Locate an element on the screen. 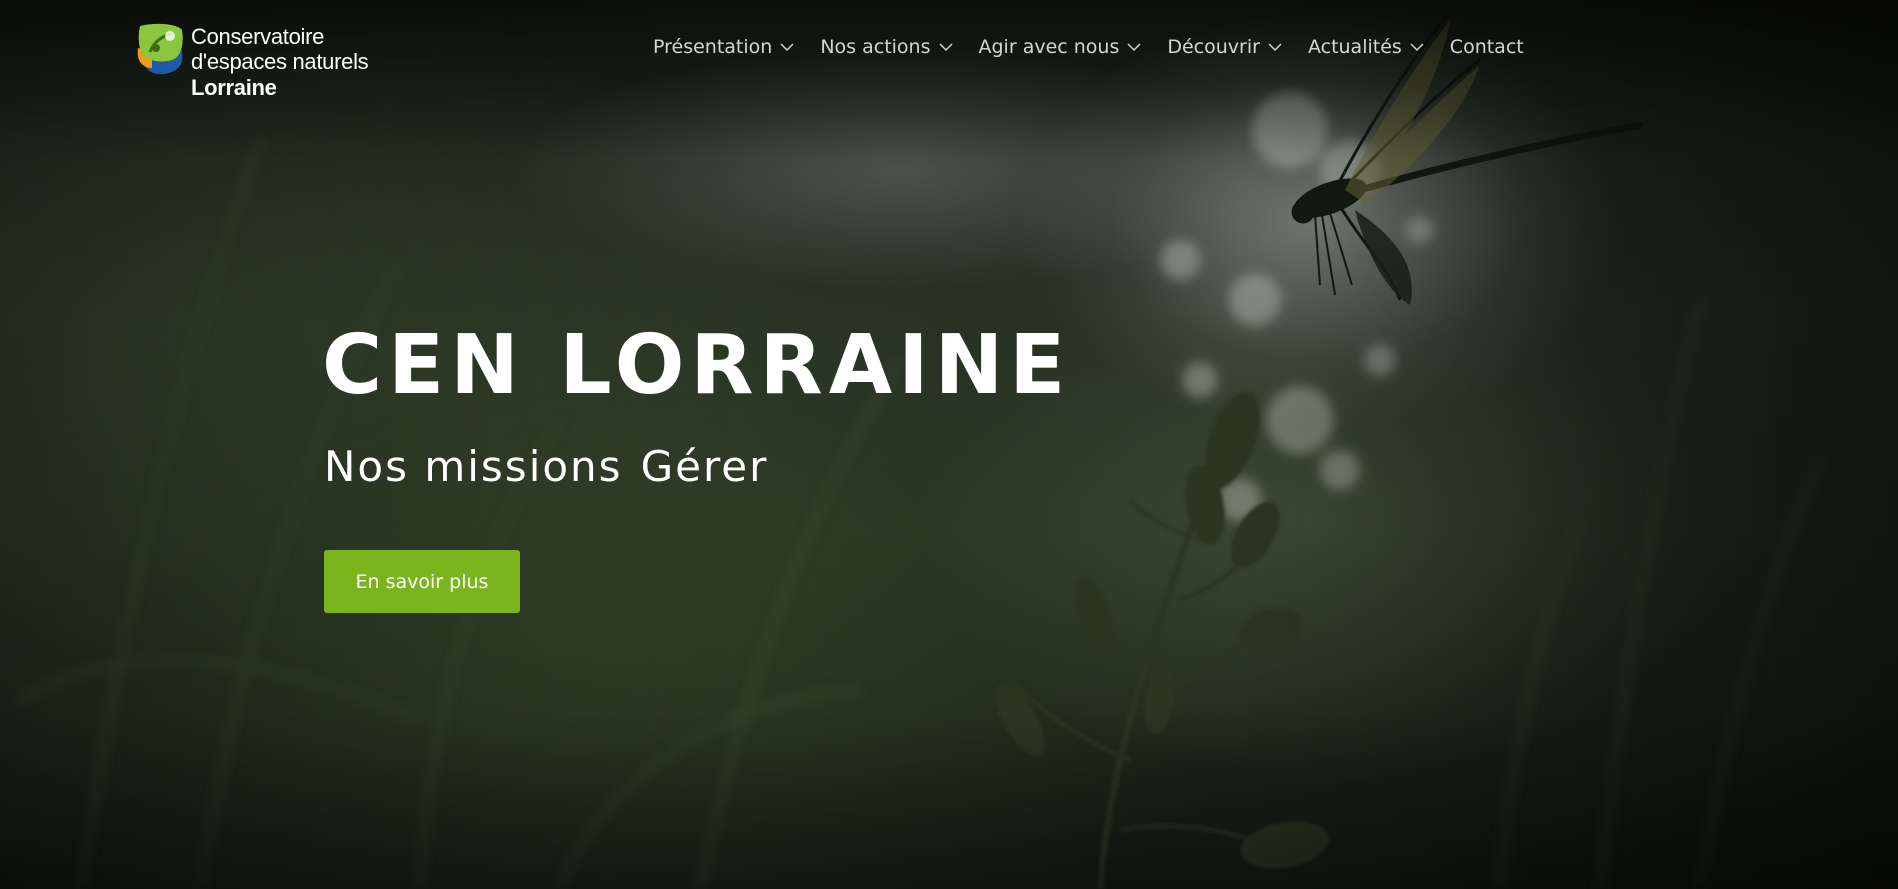 This screenshot has height=889, width=1898. nav-item-label: Nos actions is located at coordinates (875, 47).